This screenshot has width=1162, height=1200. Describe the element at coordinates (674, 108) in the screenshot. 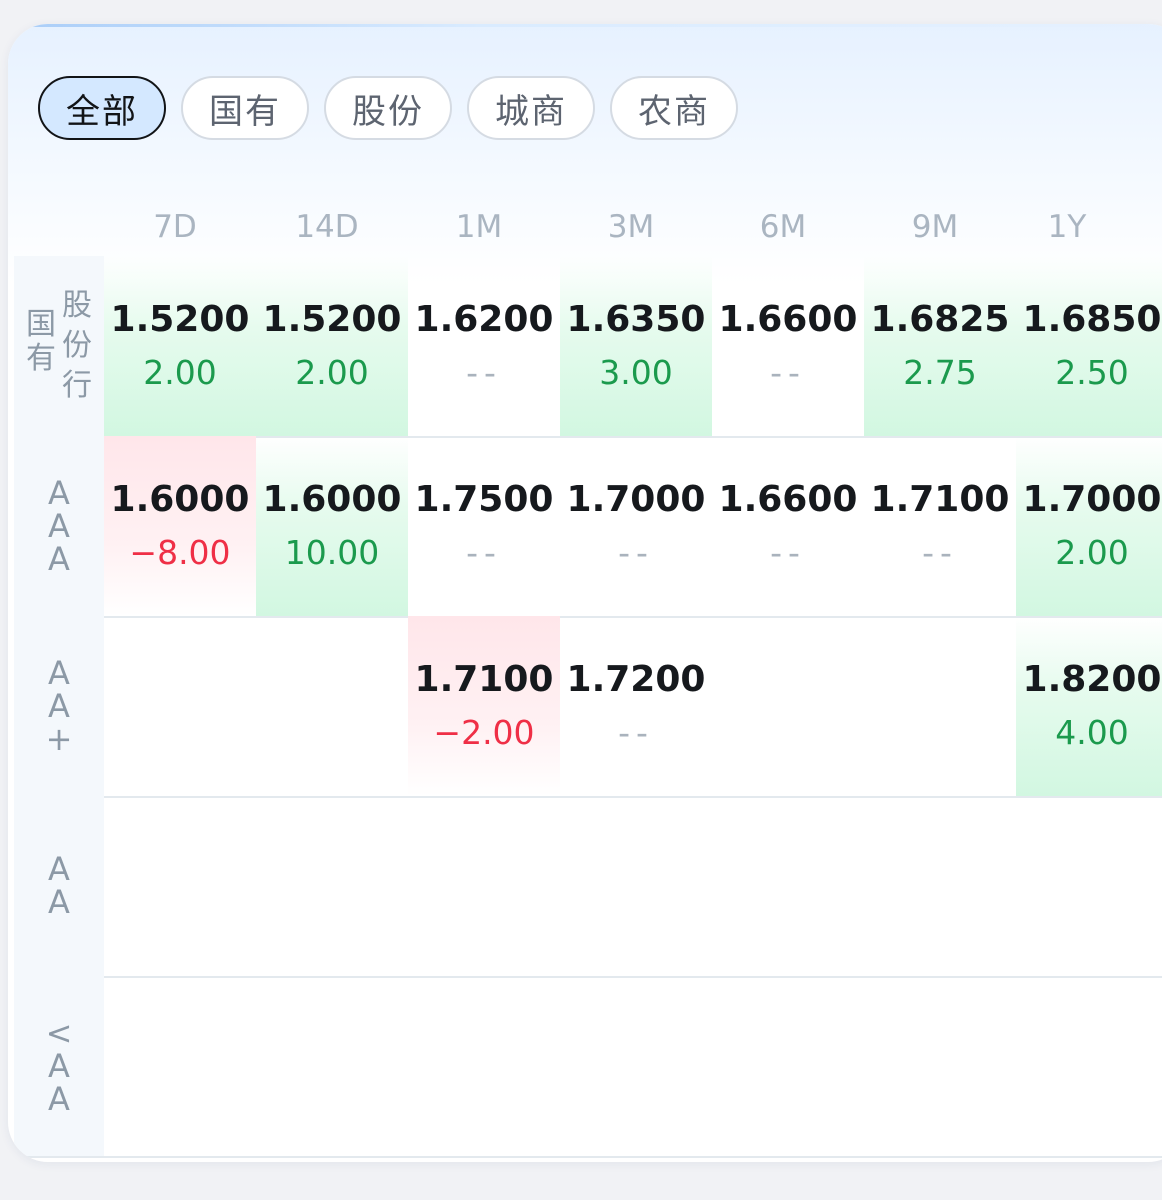

I see `tab-rural-commercial: 农商` at that location.